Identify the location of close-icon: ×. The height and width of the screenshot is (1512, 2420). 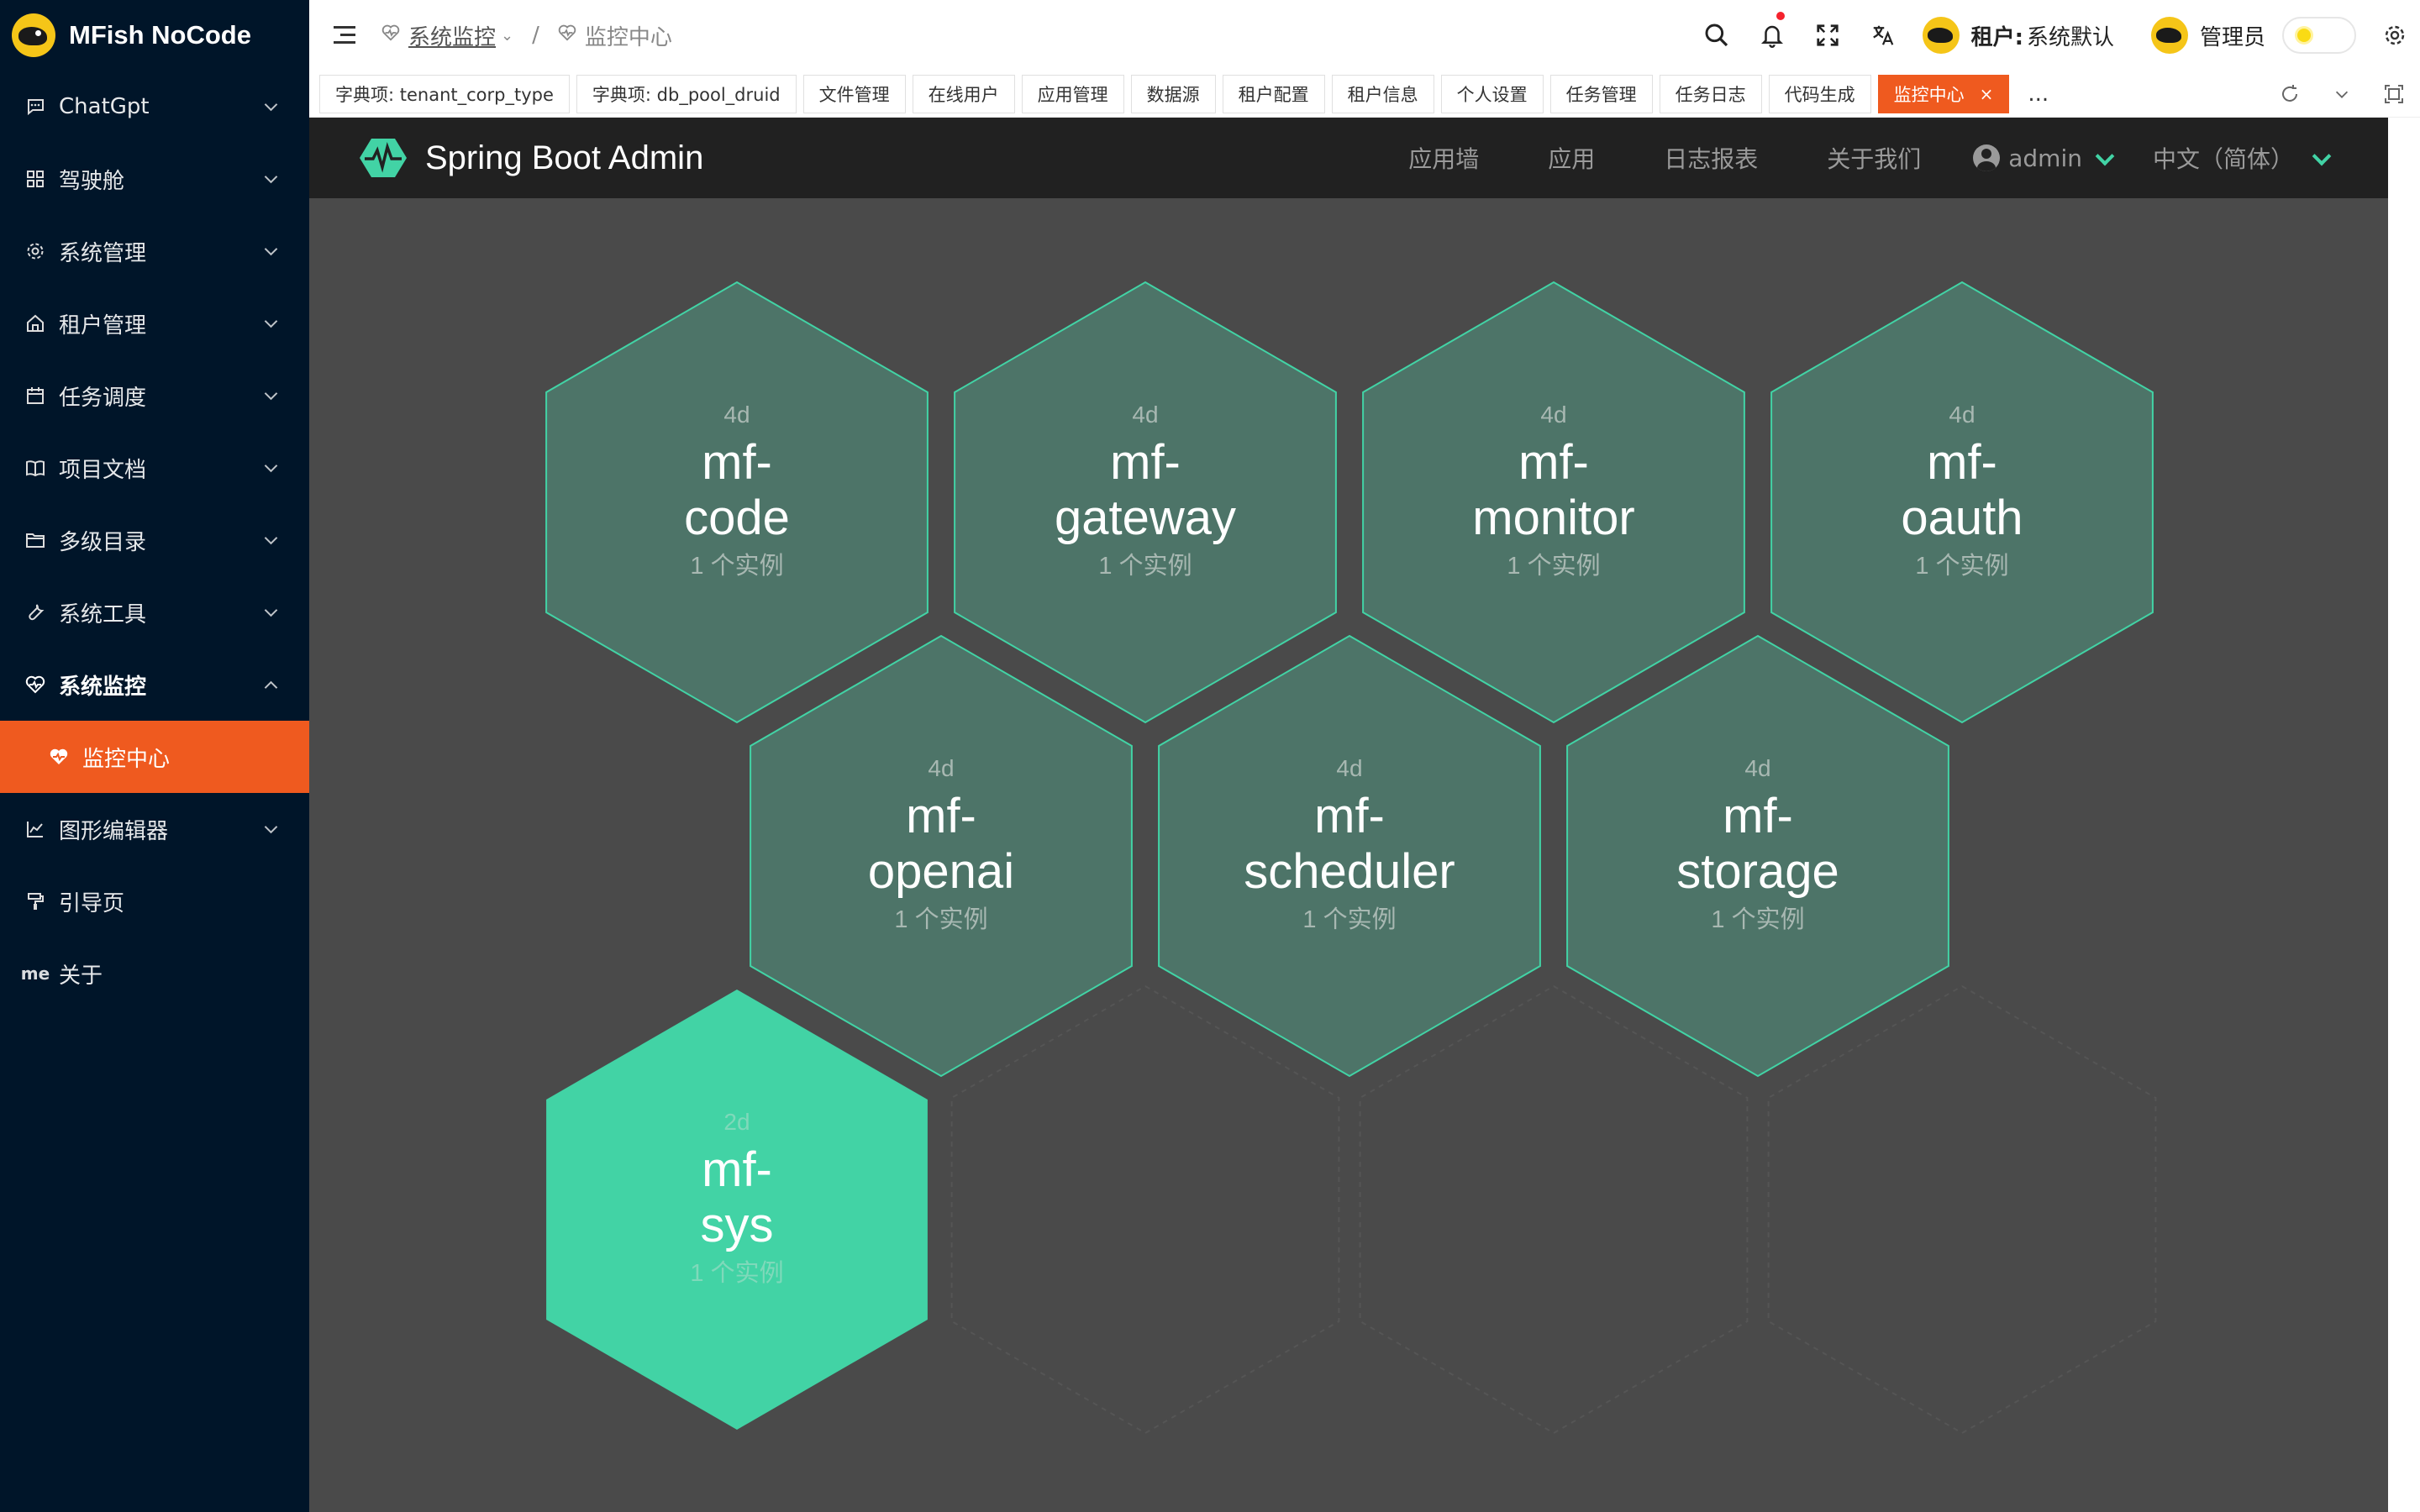
(1987, 94).